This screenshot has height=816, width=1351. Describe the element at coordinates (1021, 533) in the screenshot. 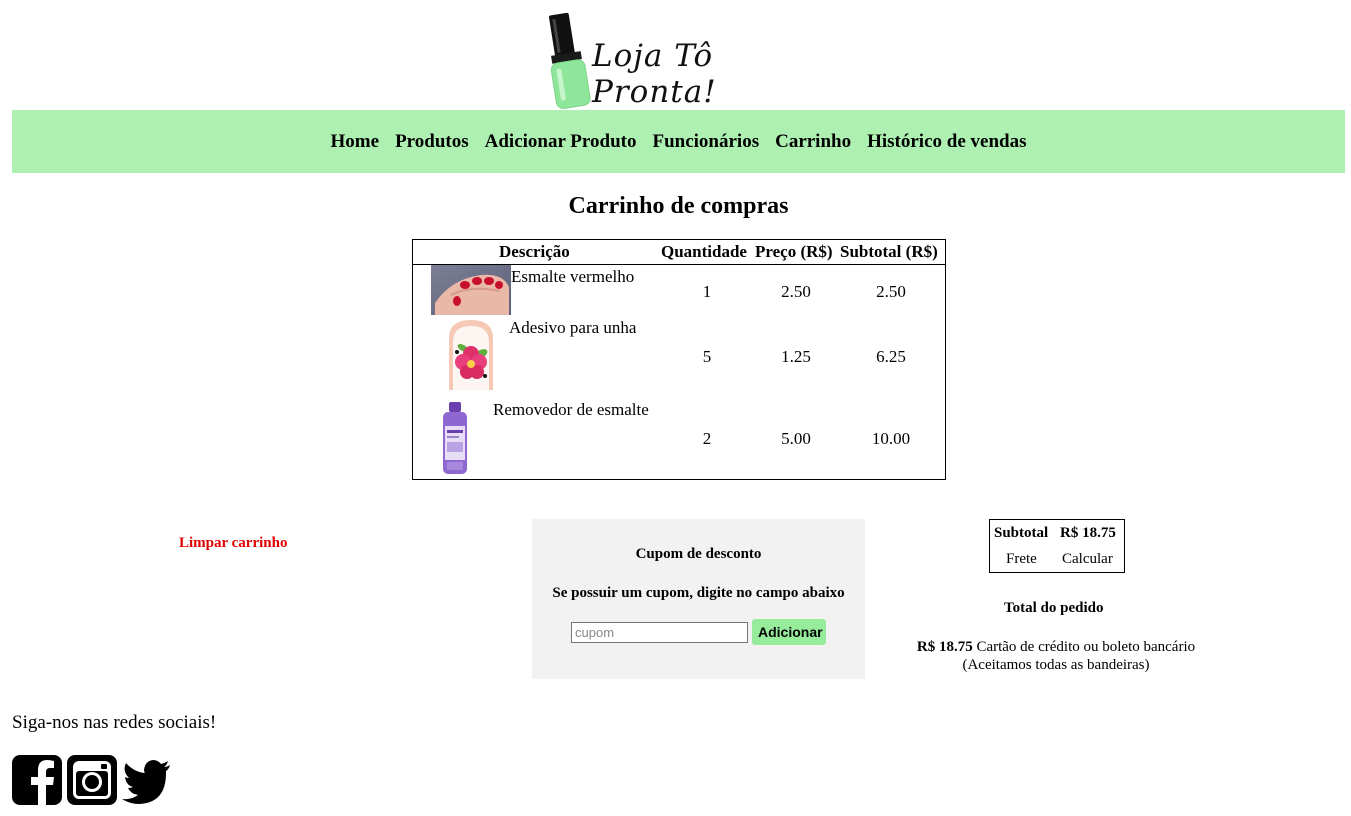

I see `subtotal-label: Subtotal` at that location.